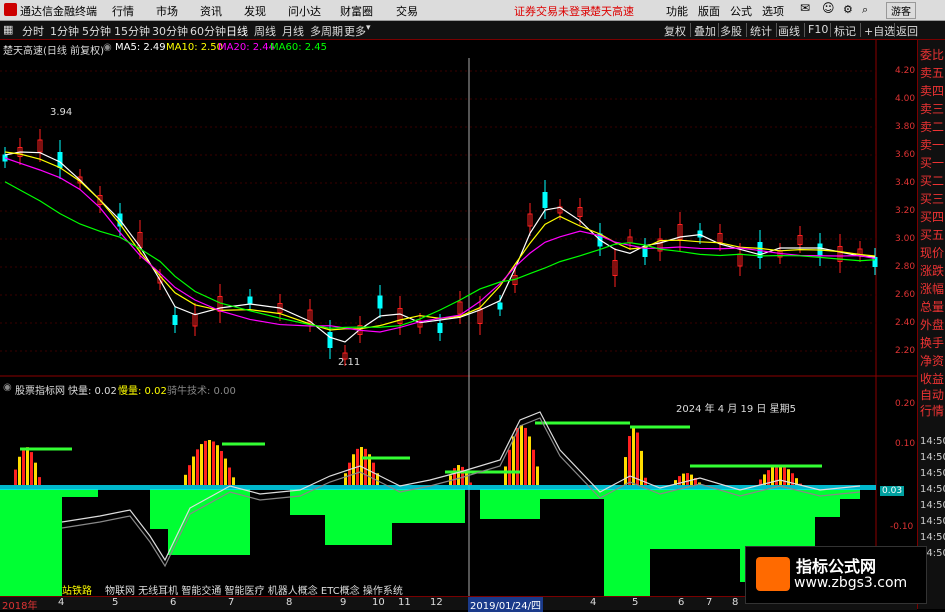  What do you see at coordinates (407, 11) in the screenshot?
I see `menu-item-trade: 交易` at bounding box center [407, 11].